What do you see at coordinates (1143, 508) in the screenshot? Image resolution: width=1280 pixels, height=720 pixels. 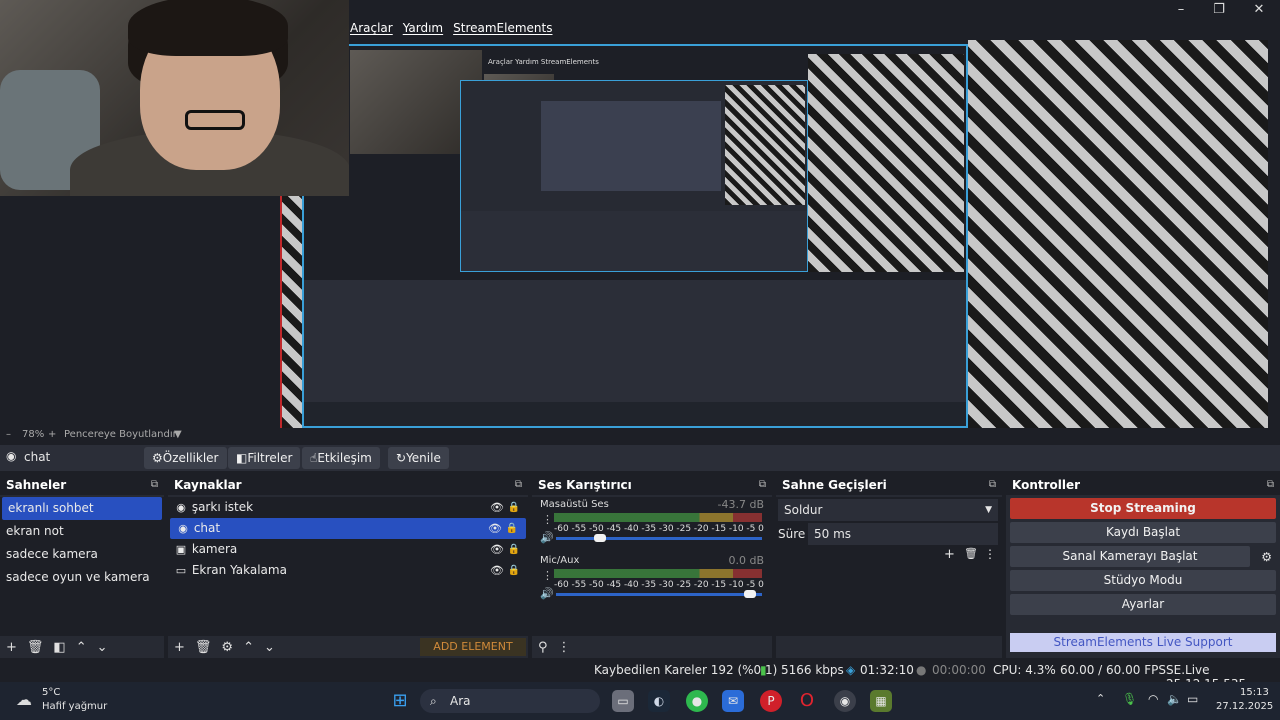 I see `stop-streaming-button: Stop Streaming` at bounding box center [1143, 508].